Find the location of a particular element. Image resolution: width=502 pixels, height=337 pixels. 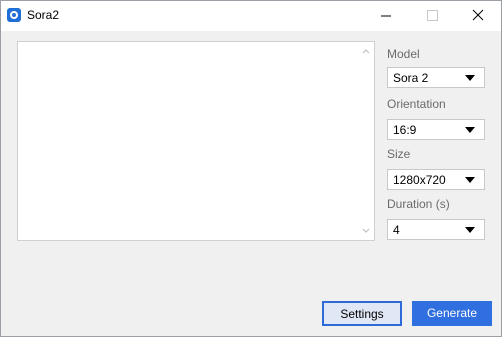

title-bar: Sora2 is located at coordinates (251, 16).